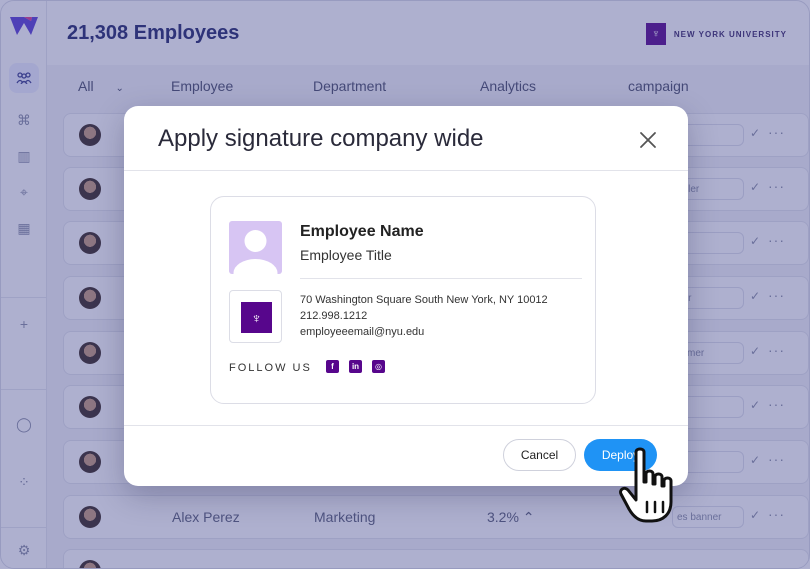 This screenshot has width=810, height=569. I want to click on signature-divider, so click(441, 278).